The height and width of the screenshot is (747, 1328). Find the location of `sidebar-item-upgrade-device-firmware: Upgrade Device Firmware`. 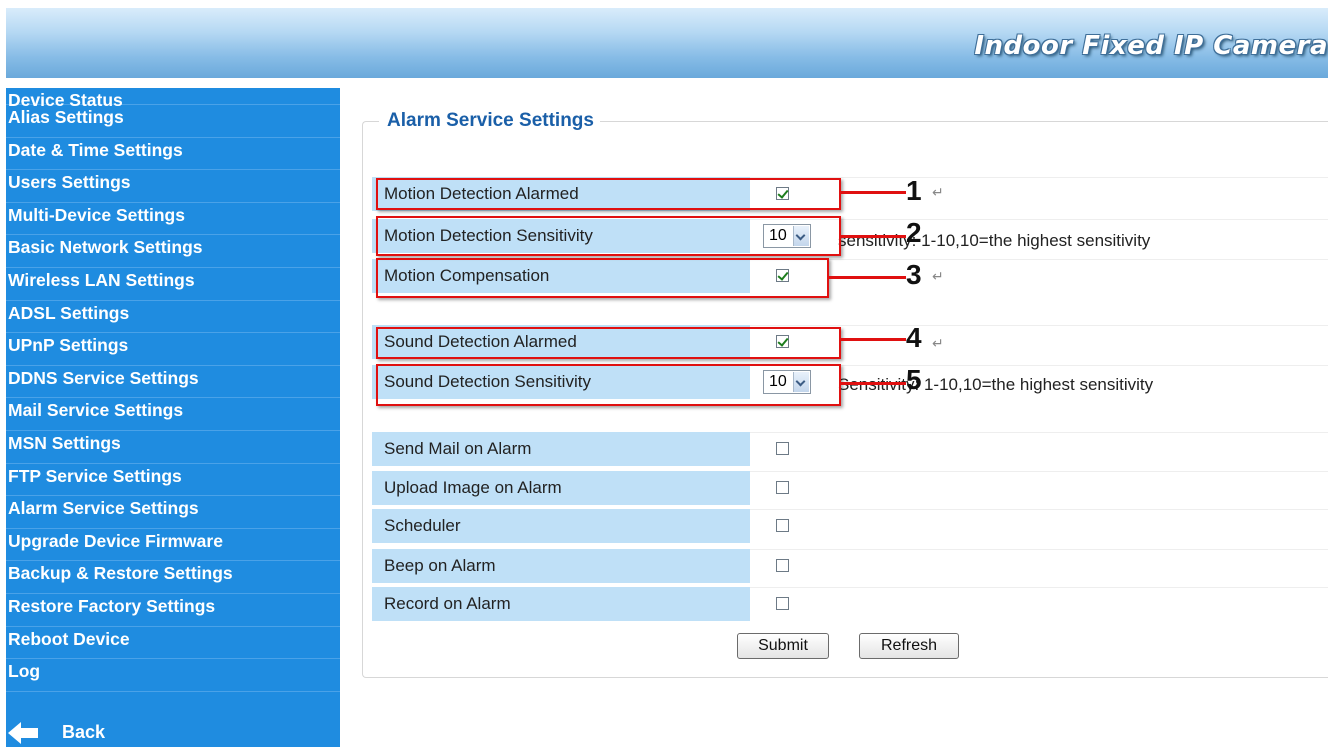

sidebar-item-upgrade-device-firmware: Upgrade Device Firmware is located at coordinates (173, 545).